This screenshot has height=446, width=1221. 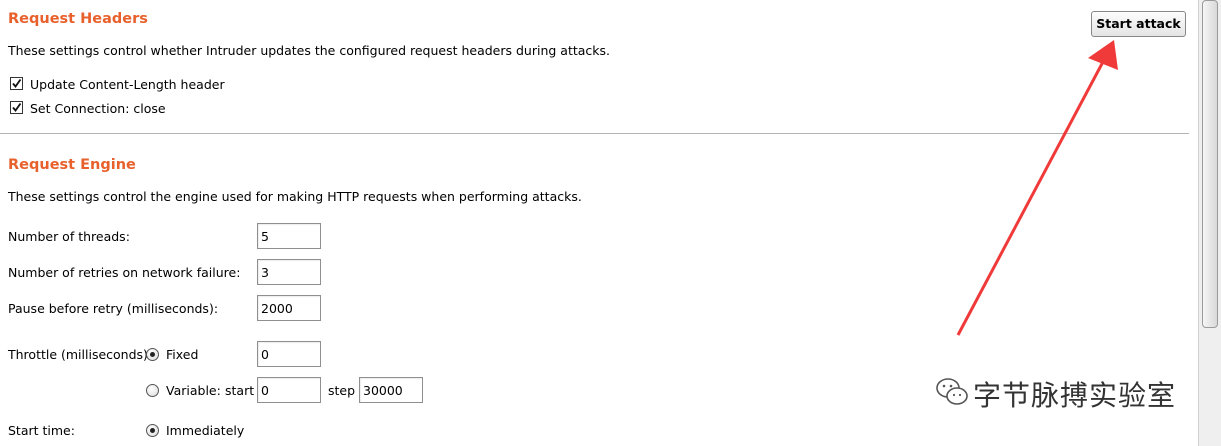 I want to click on threads-label: Number of threads:, so click(x=69, y=236).